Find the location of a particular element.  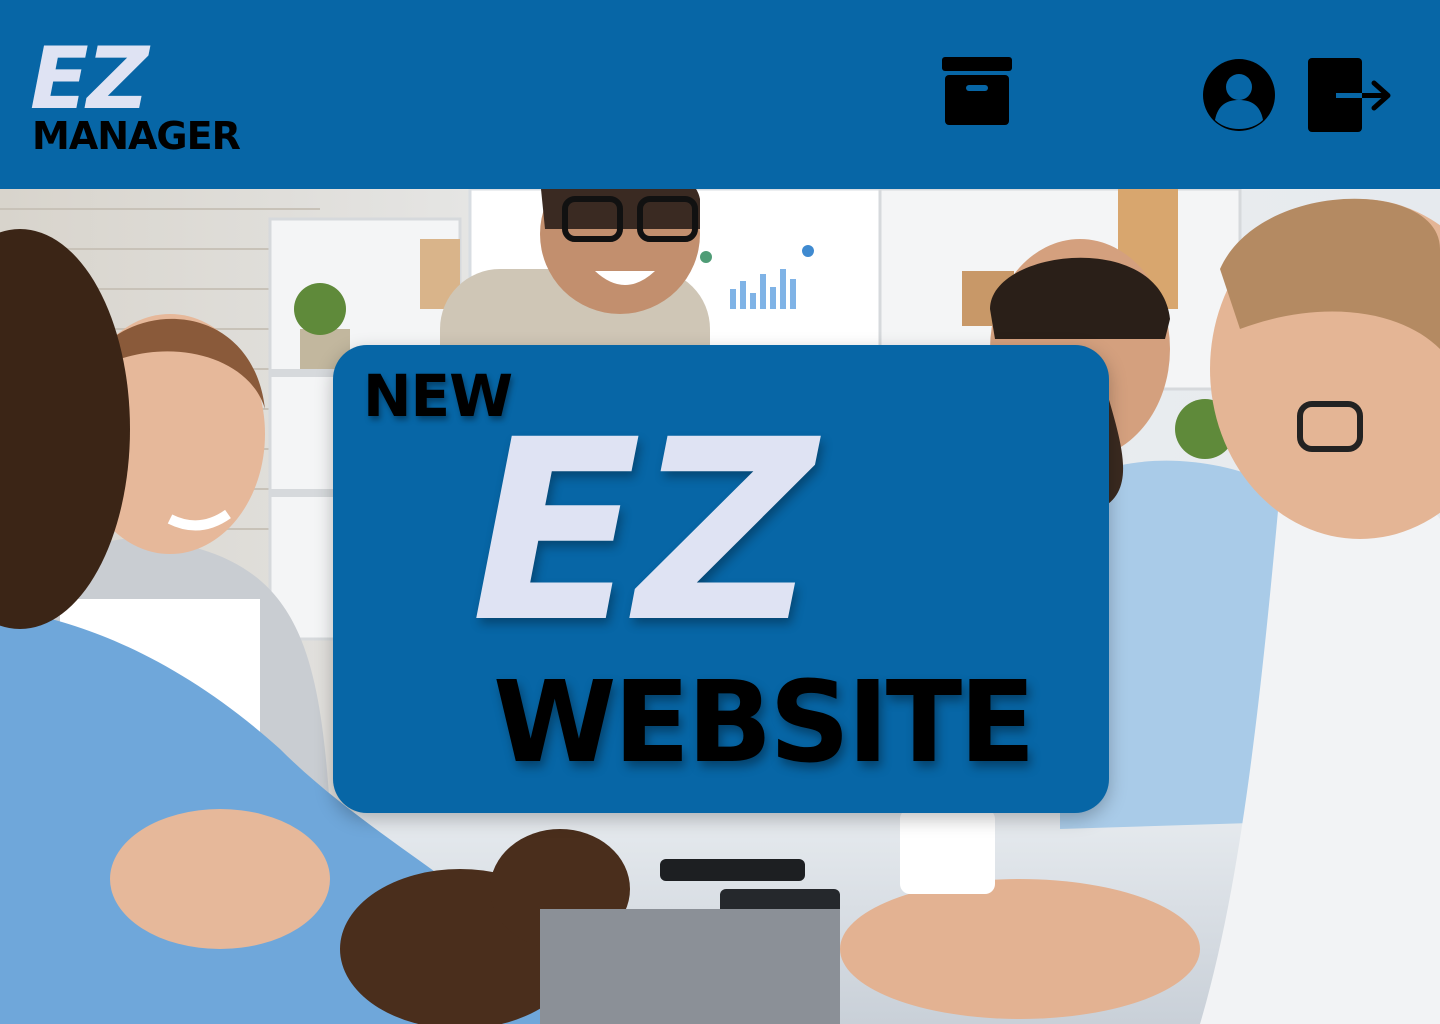

logo-manager-text: MANAGER is located at coordinates (136, 136).